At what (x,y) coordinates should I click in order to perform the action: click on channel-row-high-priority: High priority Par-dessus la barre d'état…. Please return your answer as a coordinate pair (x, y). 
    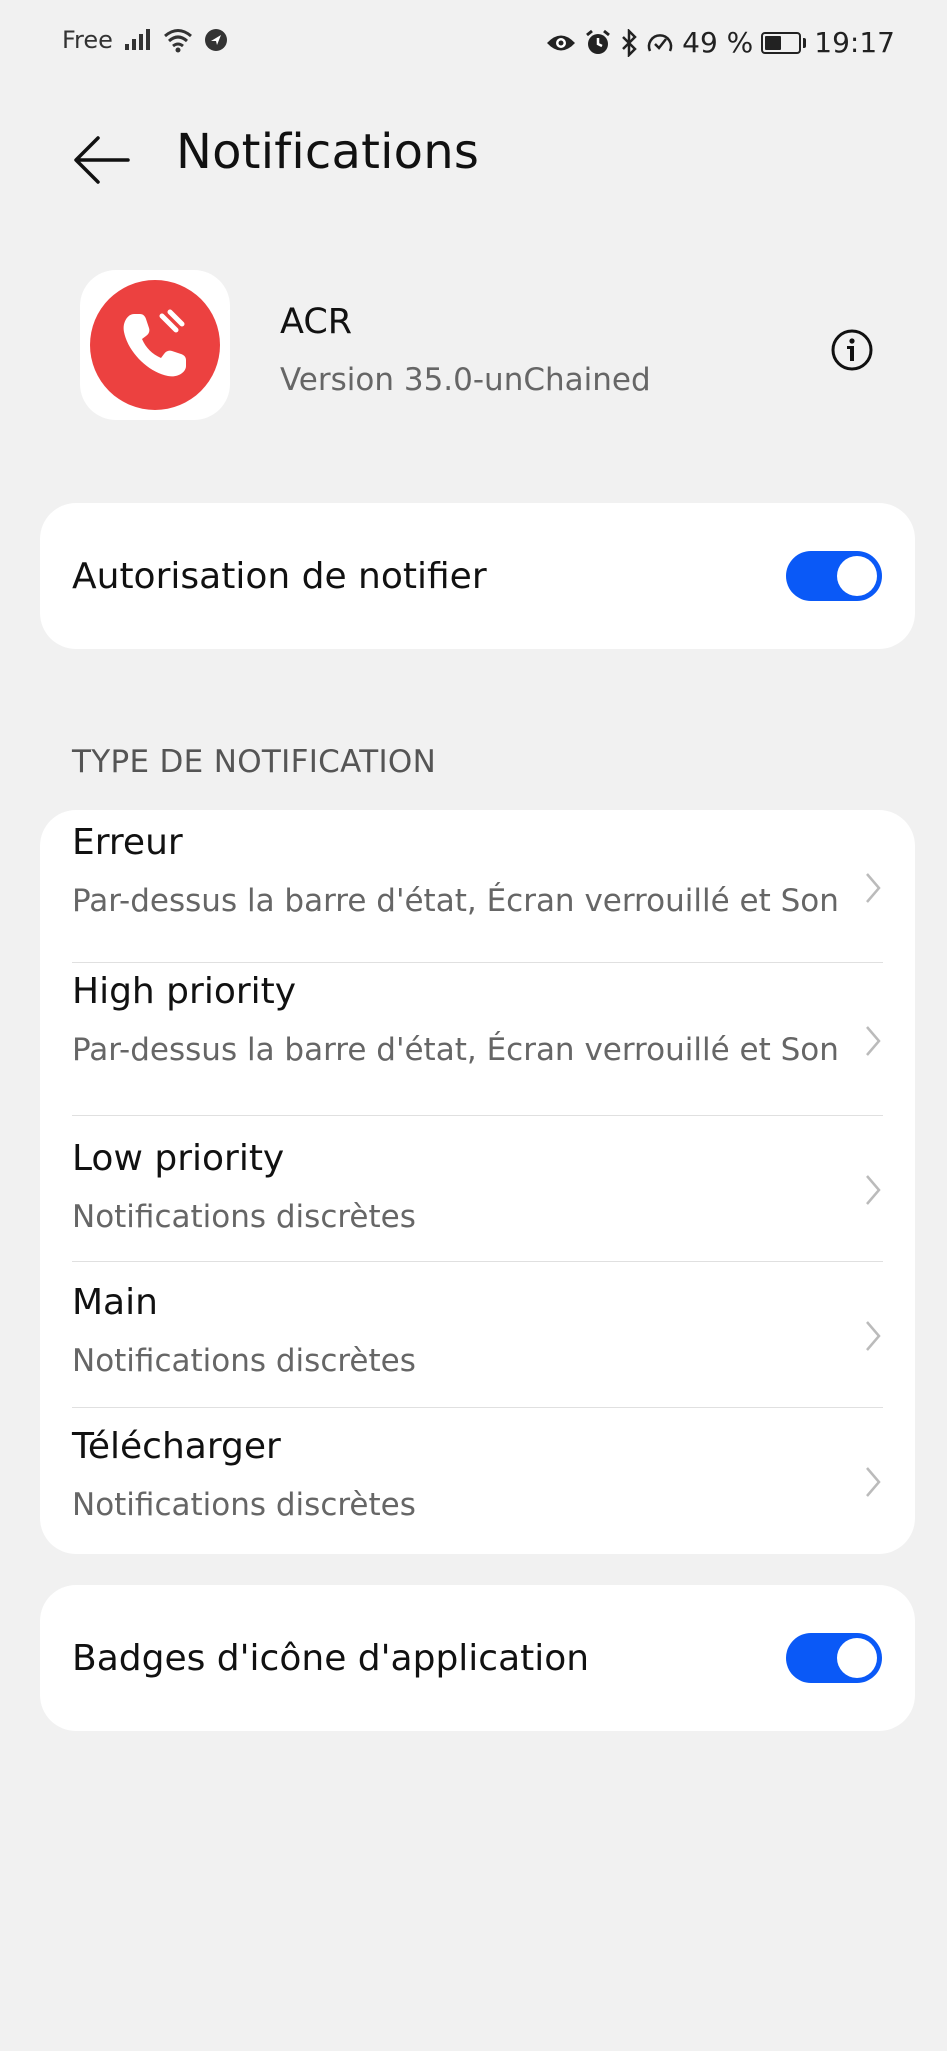
    Looking at the image, I should click on (477, 1039).